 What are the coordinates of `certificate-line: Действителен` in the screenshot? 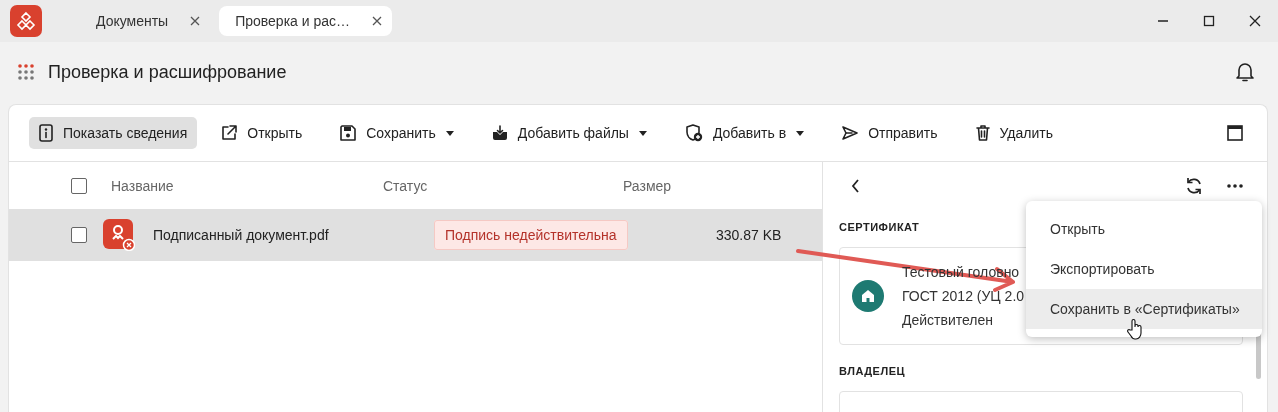 It's located at (948, 320).